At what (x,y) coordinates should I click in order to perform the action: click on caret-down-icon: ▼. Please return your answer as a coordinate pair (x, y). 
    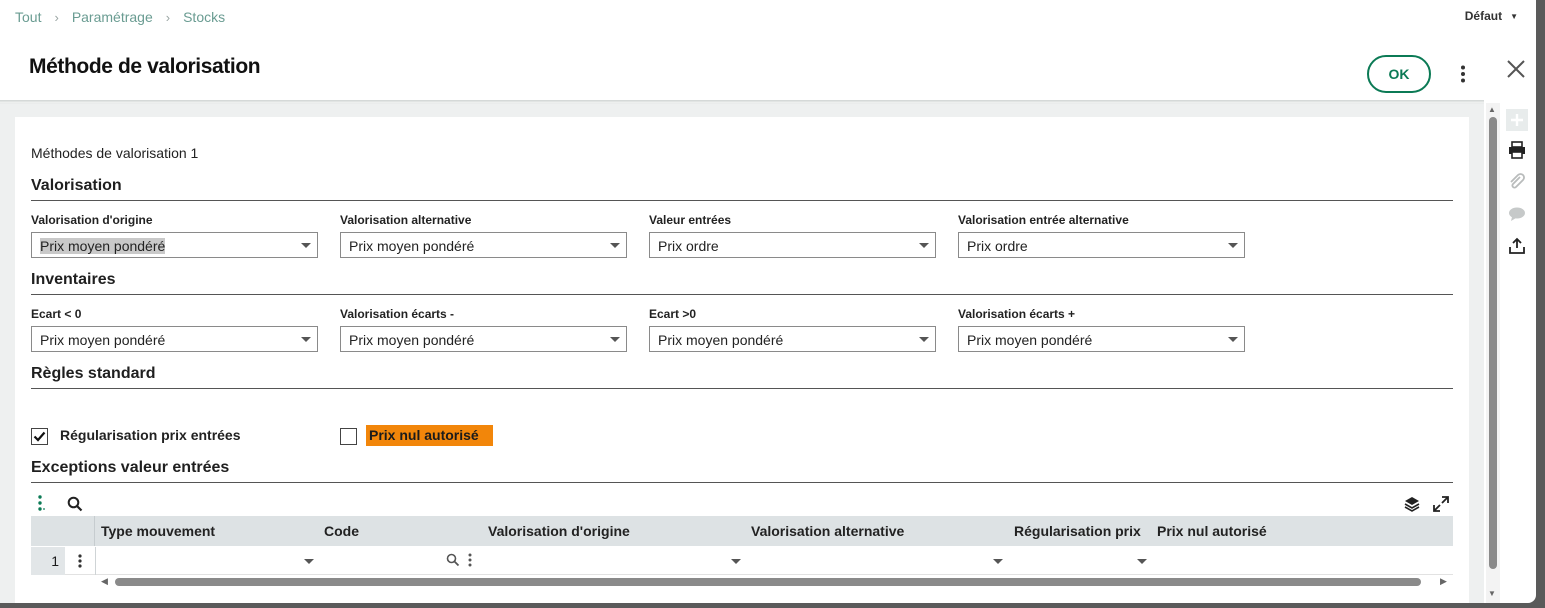
    Looking at the image, I should click on (1514, 16).